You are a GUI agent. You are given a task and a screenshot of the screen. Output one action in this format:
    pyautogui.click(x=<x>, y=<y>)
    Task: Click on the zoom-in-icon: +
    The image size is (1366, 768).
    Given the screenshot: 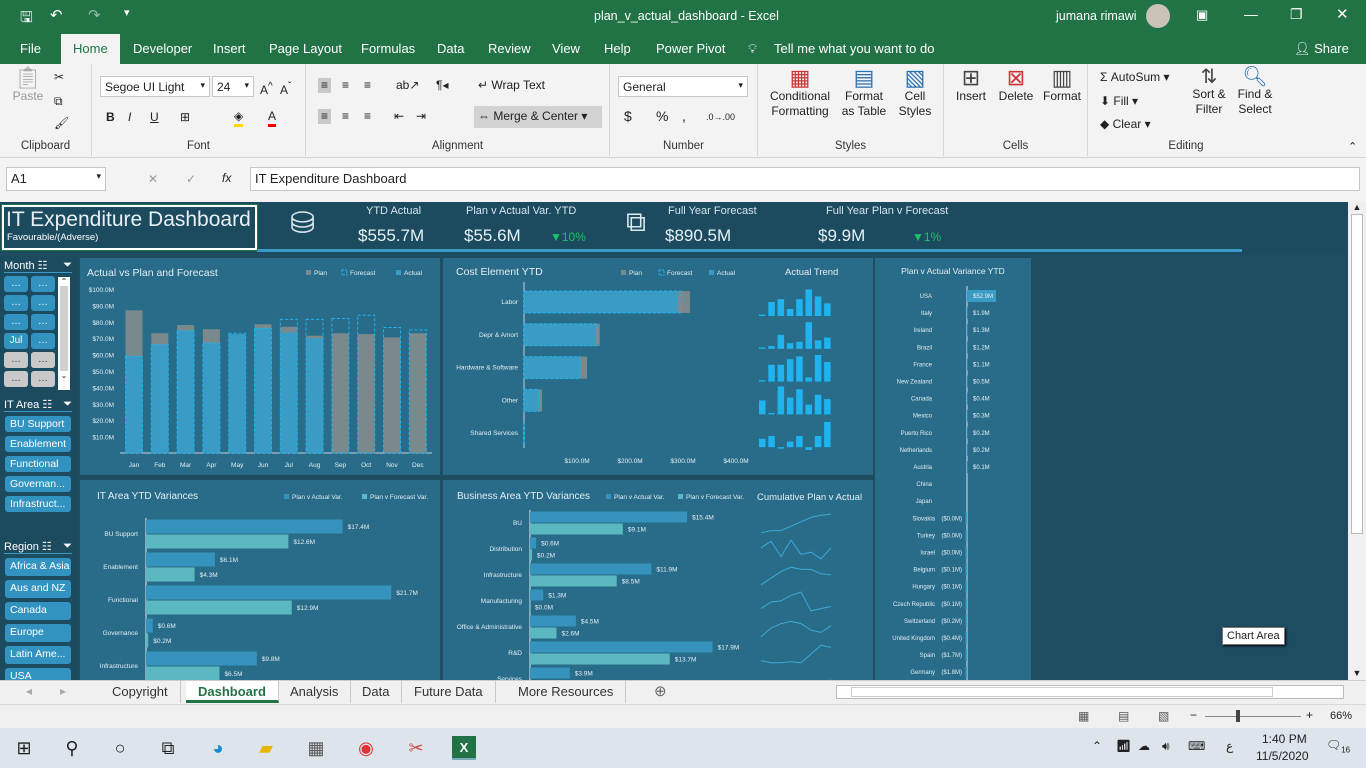 What is the action you would take?
    pyautogui.click(x=1309, y=715)
    